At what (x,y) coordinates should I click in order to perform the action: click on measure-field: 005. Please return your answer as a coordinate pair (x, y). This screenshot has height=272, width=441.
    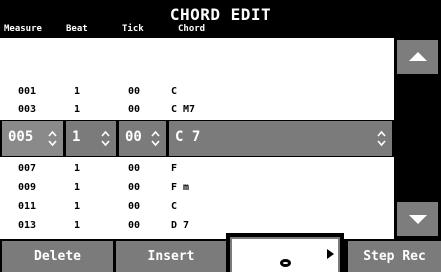
    Looking at the image, I should click on (32, 138).